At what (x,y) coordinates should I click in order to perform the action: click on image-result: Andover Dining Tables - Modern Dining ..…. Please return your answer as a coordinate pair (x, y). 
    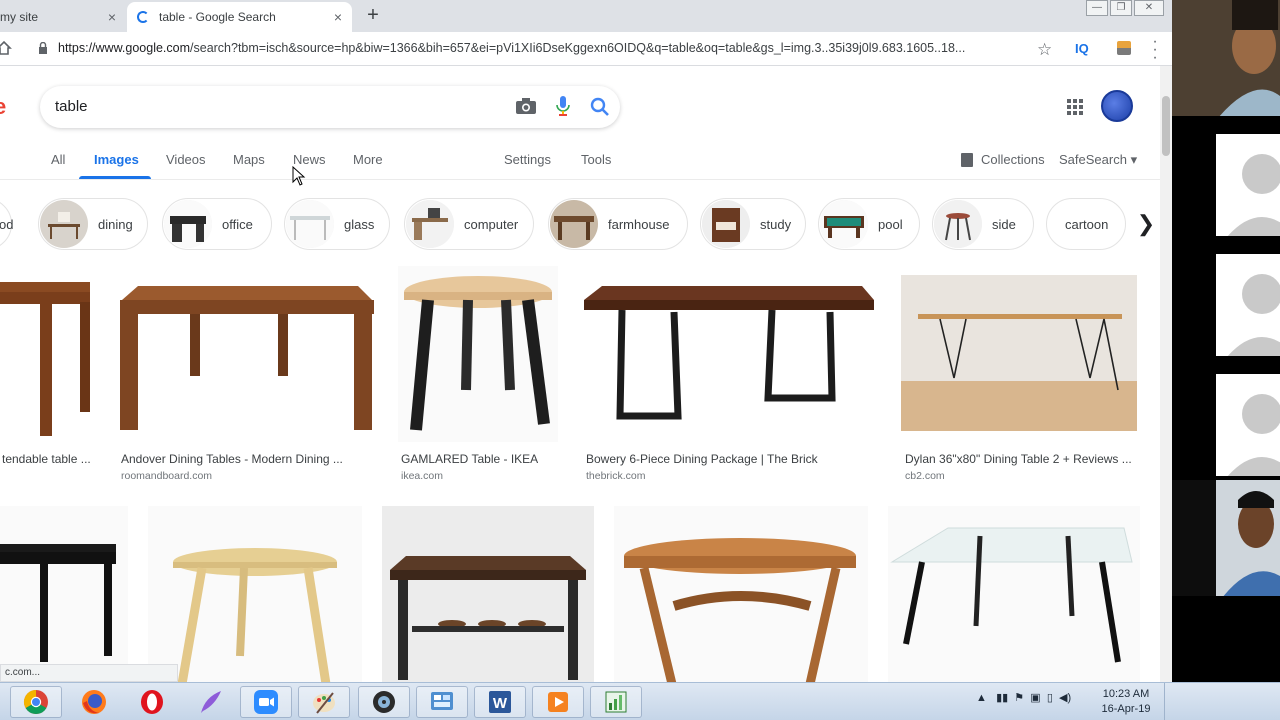
    Looking at the image, I should click on (247, 376).